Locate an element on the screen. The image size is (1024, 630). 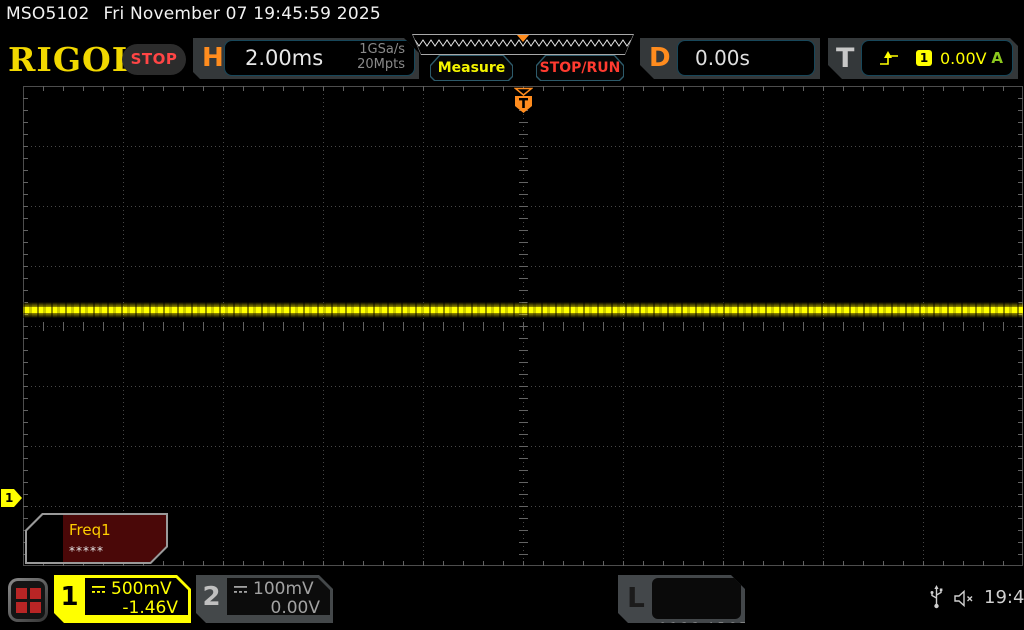
channel-2-badge: 2 100mV 0.00V is located at coordinates (264, 599).